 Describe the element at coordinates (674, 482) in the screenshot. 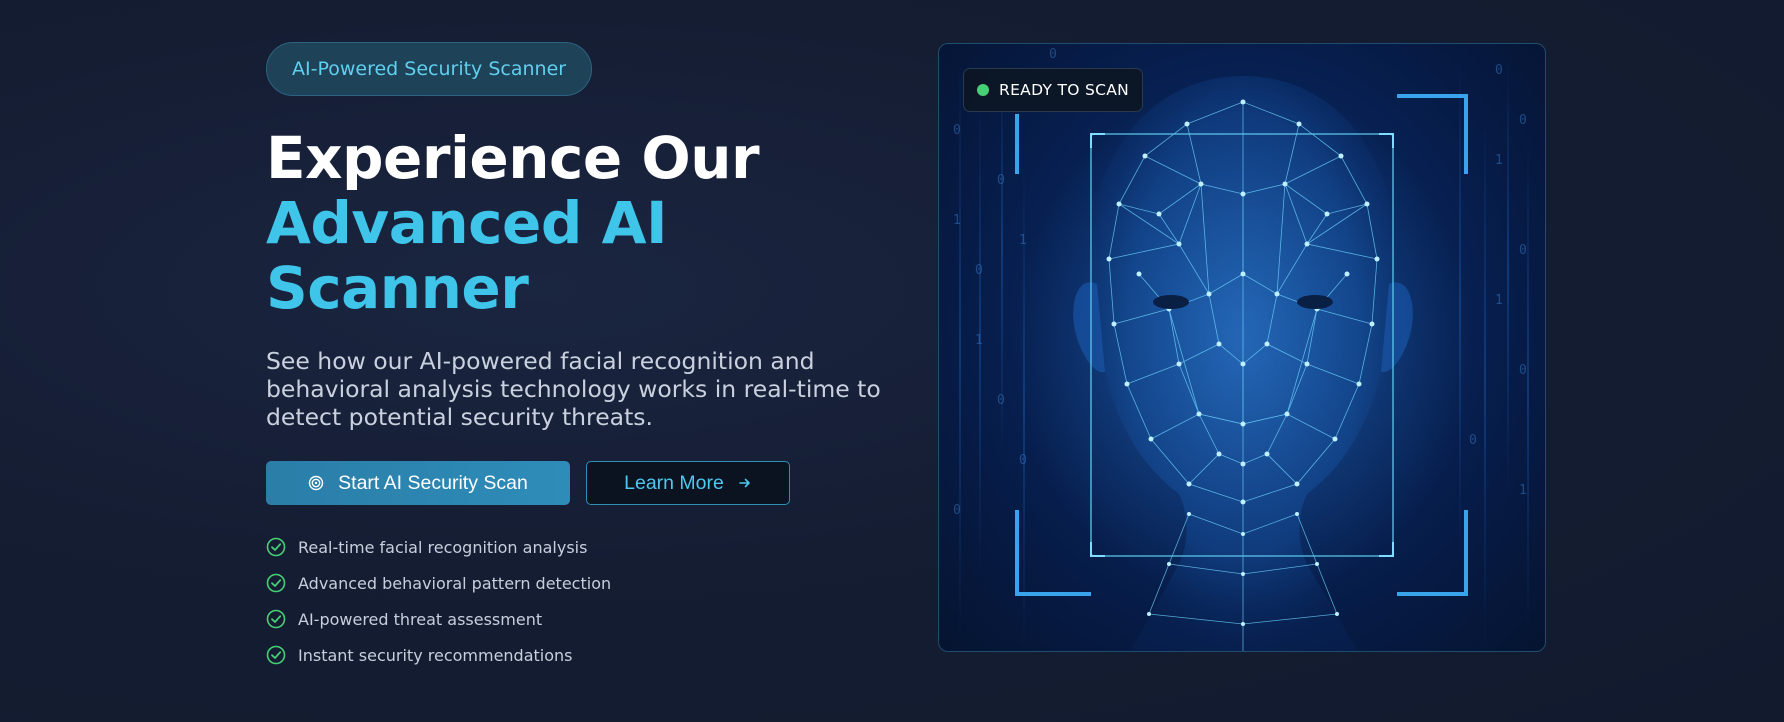

I see `learn-more-label: Learn More` at that location.